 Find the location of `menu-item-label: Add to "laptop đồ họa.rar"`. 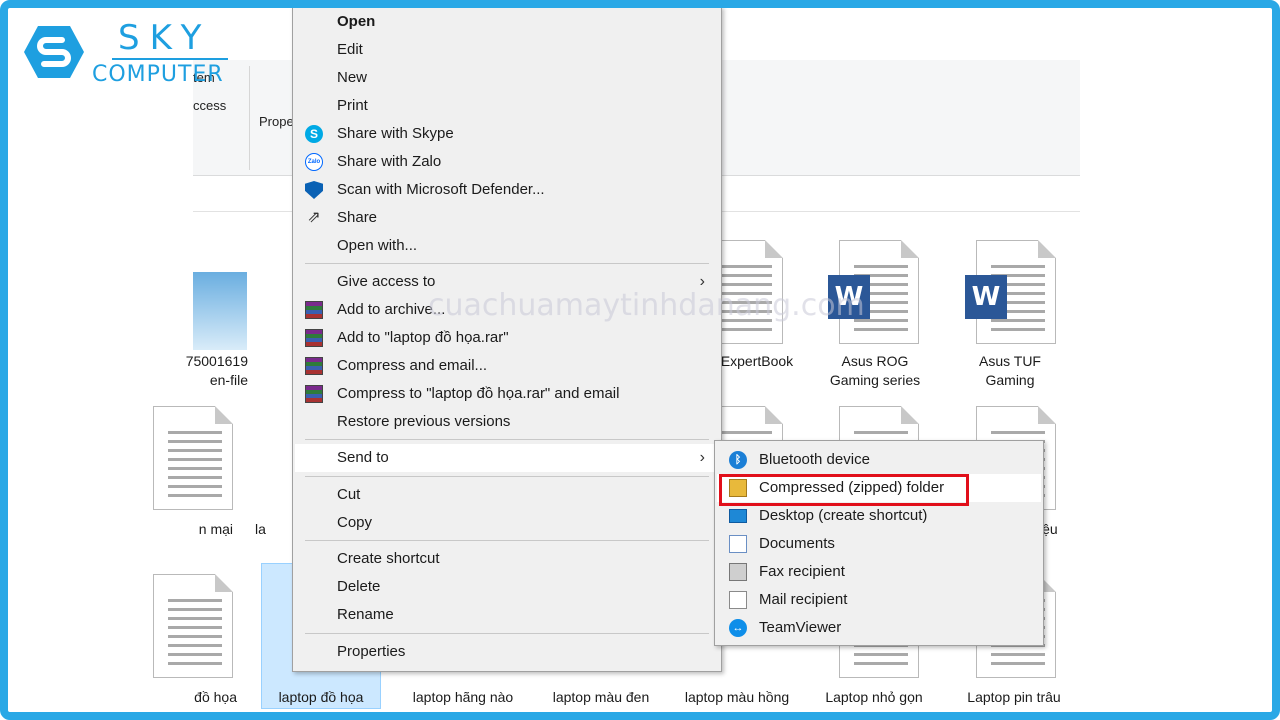

menu-item-label: Add to "laptop đồ họa.rar" is located at coordinates (423, 337).